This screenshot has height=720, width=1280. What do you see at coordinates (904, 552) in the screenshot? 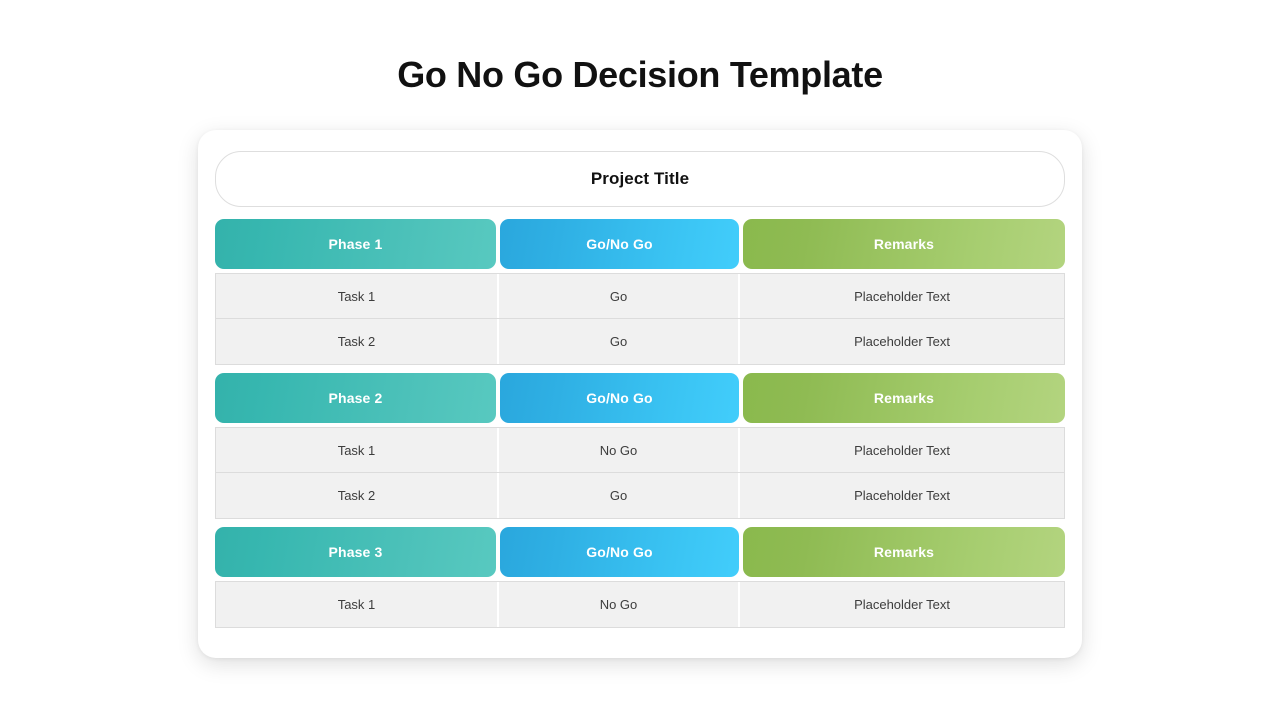
I see `remarks-header-3: Remarks` at bounding box center [904, 552].